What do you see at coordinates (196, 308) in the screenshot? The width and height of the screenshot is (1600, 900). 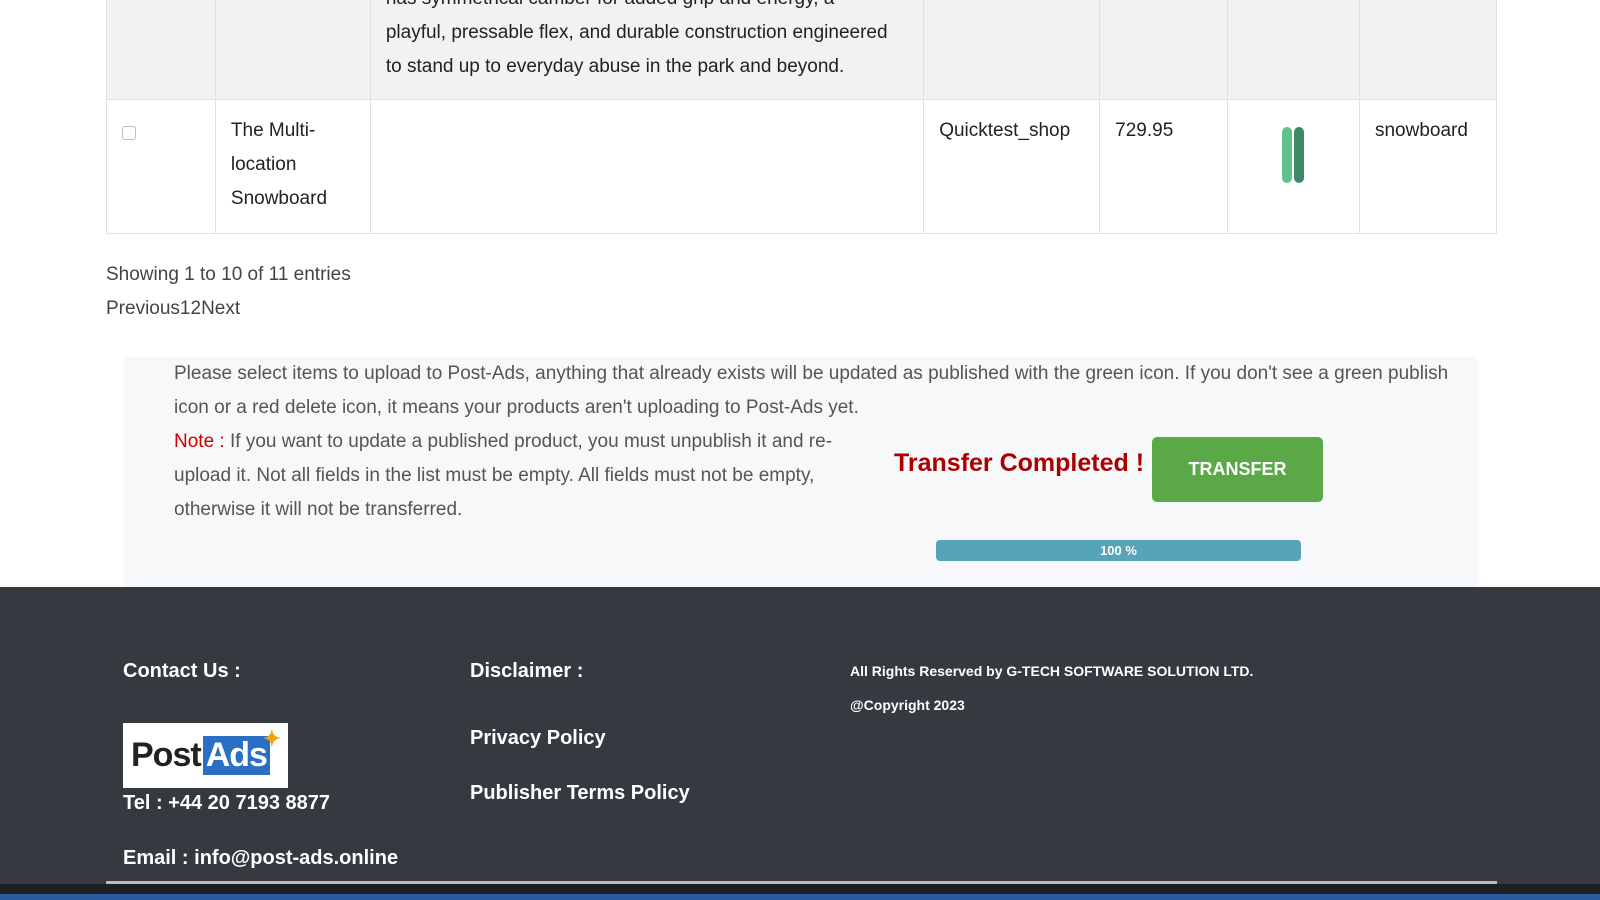 I see `page-2-link: 2` at bounding box center [196, 308].